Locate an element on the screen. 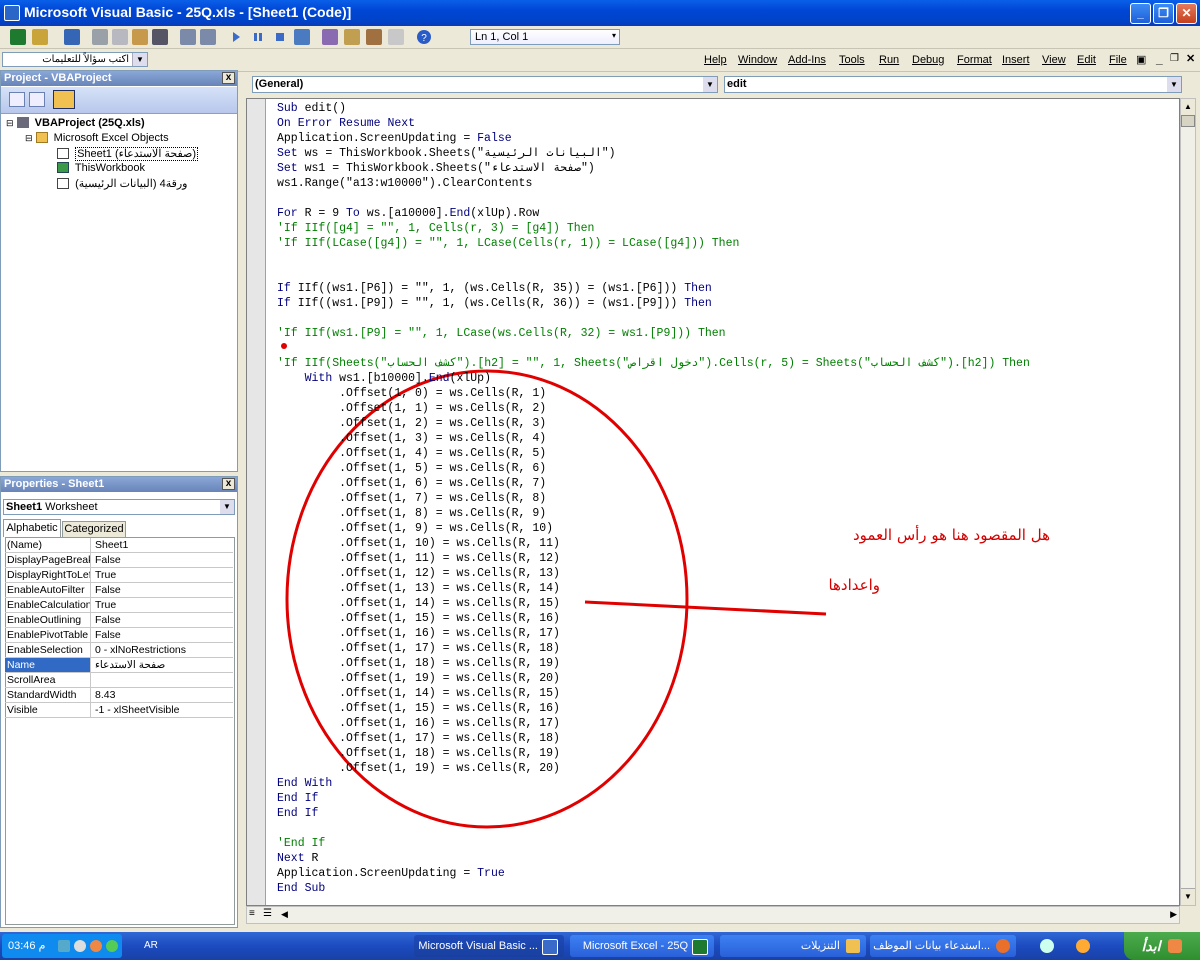 The height and width of the screenshot is (960, 1200). property-row: Visible -1 - xlSheetVisible is located at coordinates (119, 710).